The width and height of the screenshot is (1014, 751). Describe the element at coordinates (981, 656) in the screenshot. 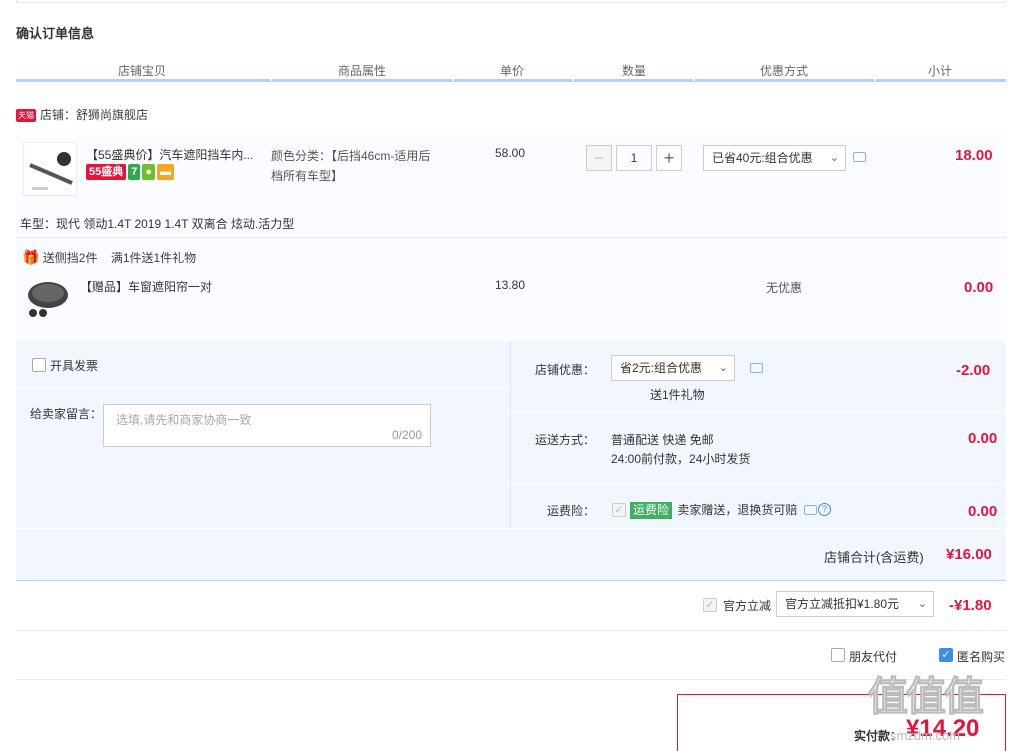

I see `anonymous-label: 匿名购买` at that location.